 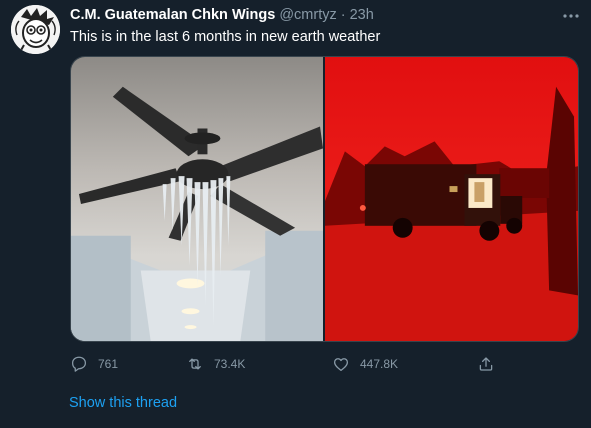 I want to click on share-button, so click(x=486, y=364).